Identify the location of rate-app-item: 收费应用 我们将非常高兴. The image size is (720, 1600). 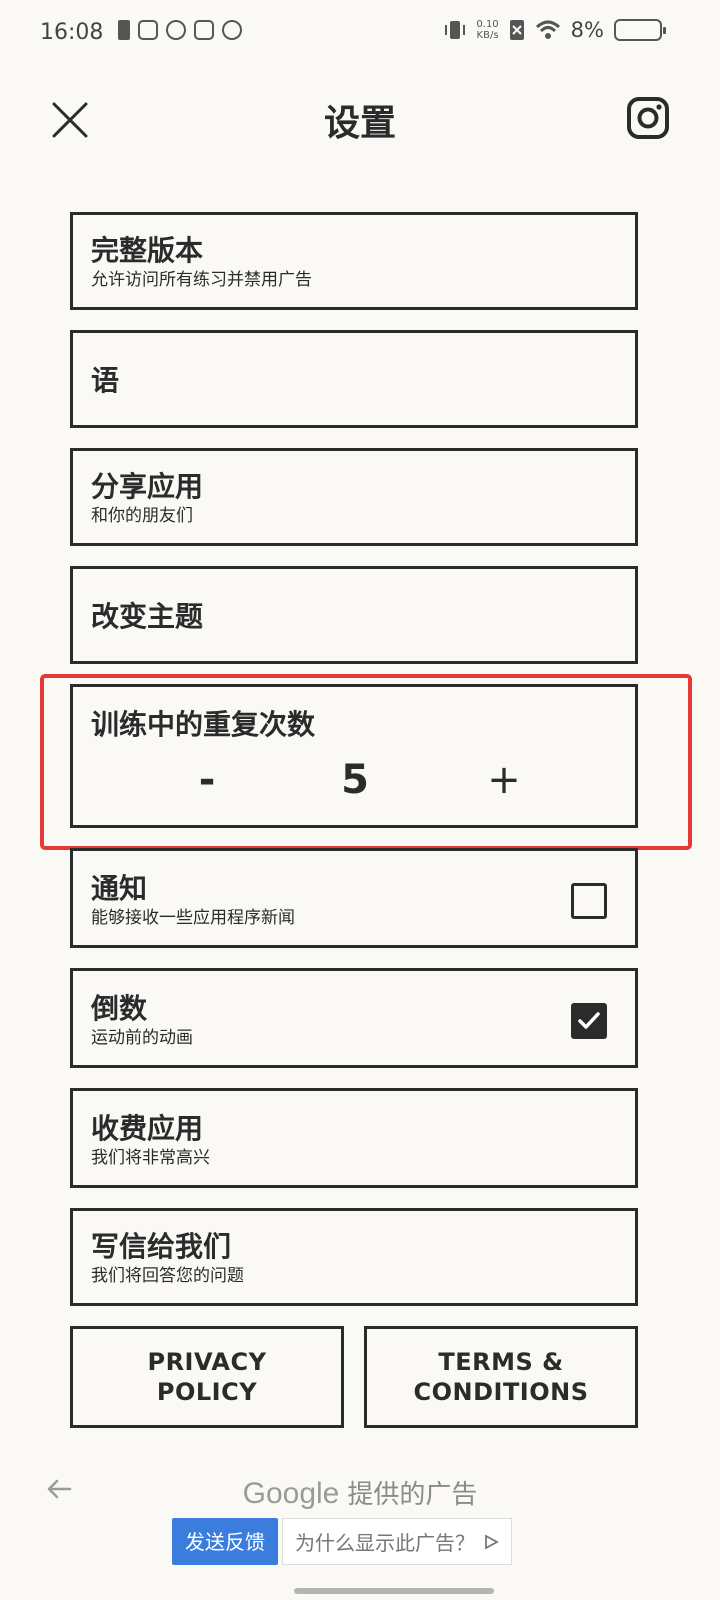
(354, 1138).